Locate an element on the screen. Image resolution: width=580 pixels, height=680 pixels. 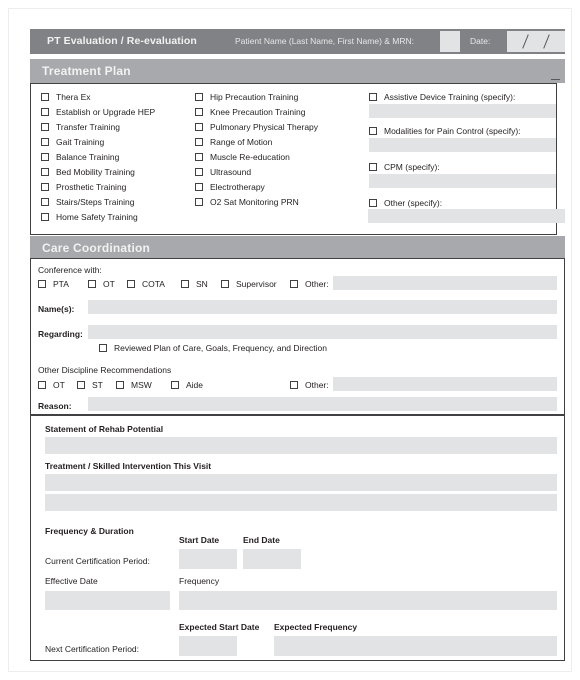
checkbox-cpm: CPM (specify): is located at coordinates (404, 167).